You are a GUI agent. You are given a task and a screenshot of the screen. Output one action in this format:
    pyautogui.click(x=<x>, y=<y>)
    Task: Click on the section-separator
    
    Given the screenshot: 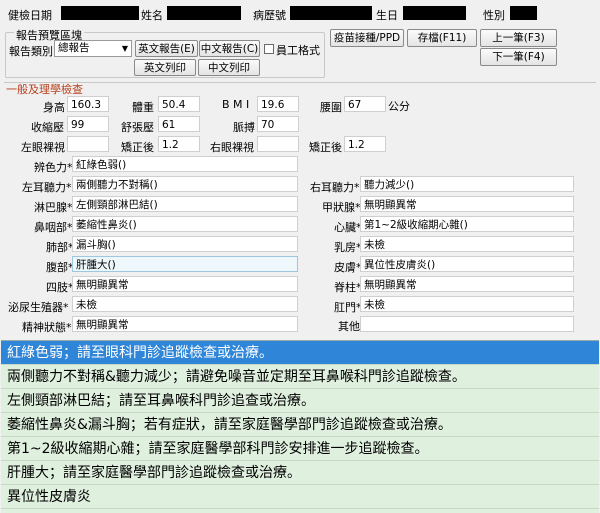 What is the action you would take?
    pyautogui.click(x=300, y=82)
    